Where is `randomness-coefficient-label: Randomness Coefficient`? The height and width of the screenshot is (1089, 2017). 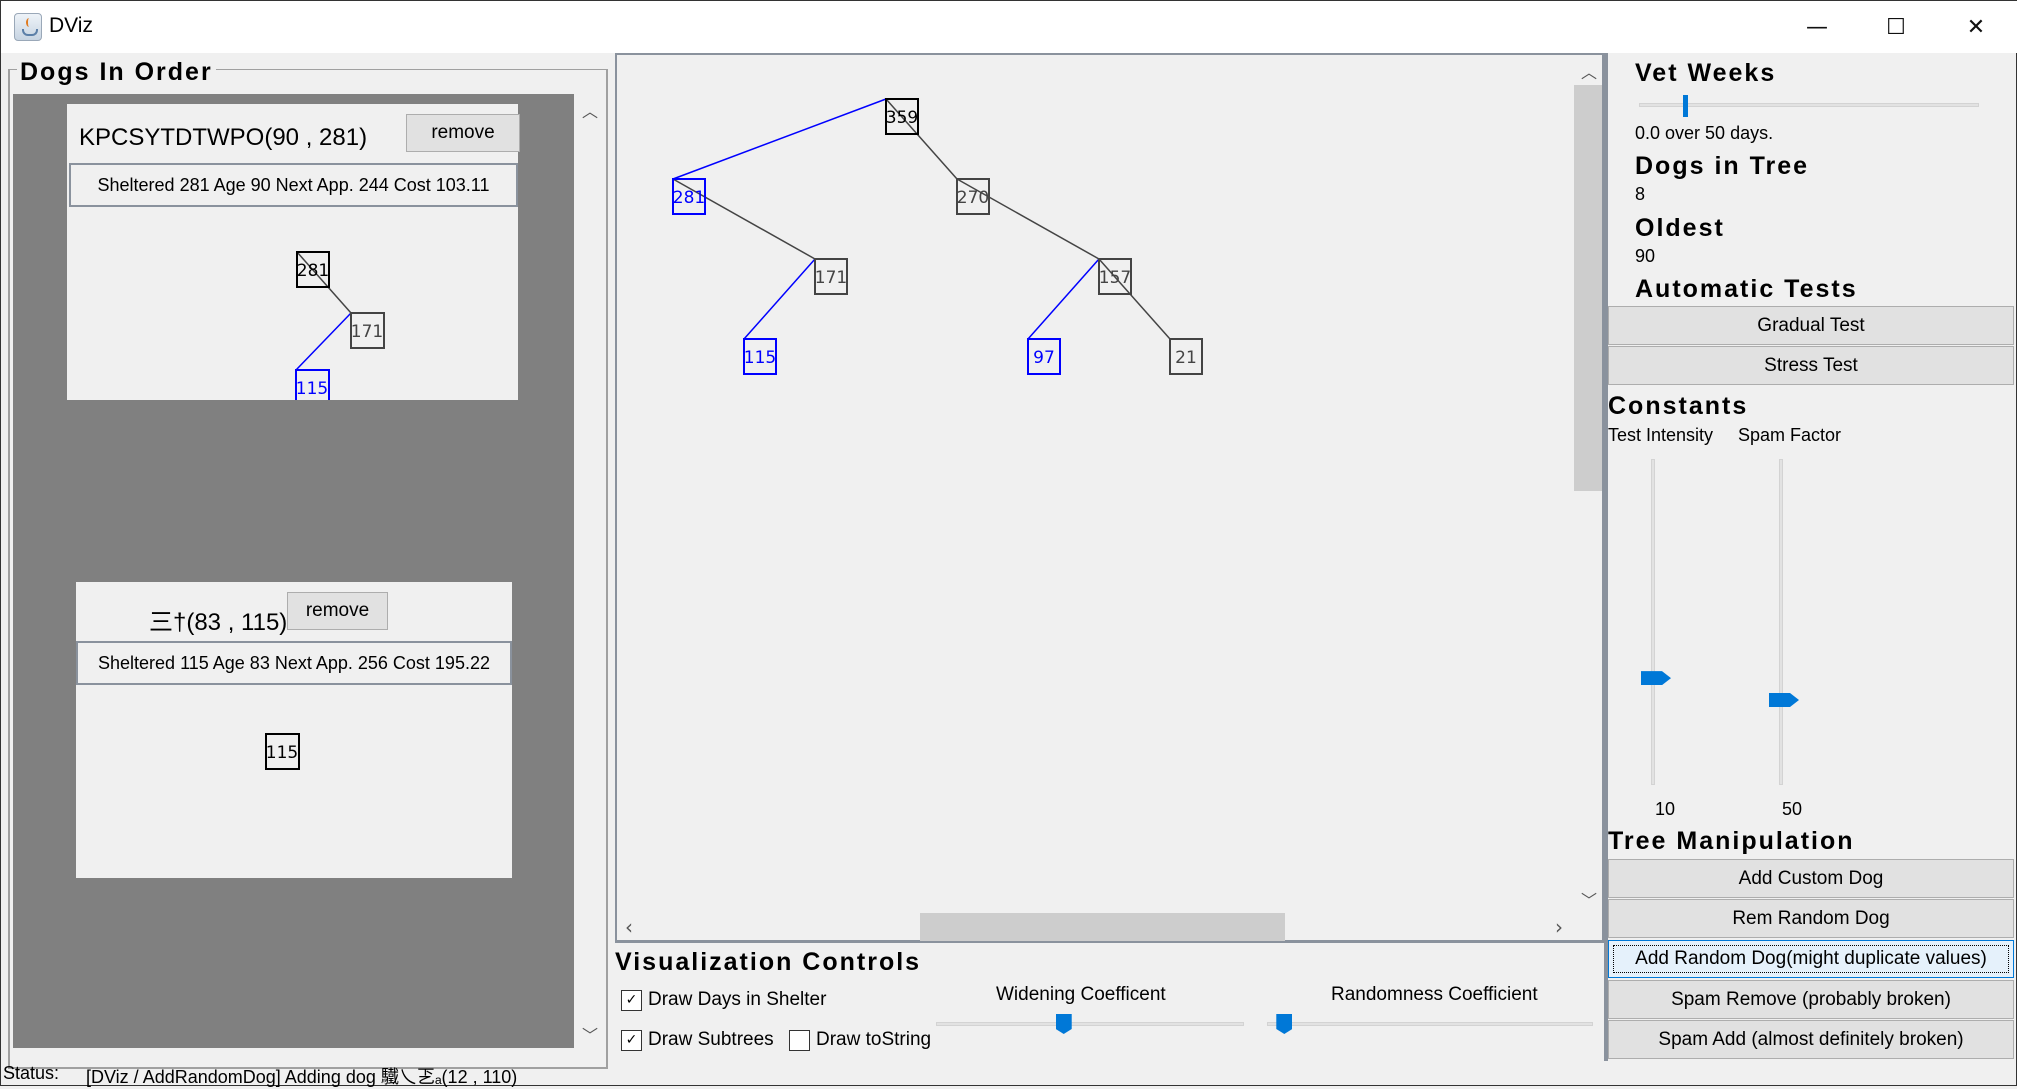
randomness-coefficient-label: Randomness Coefficient is located at coordinates (1434, 994).